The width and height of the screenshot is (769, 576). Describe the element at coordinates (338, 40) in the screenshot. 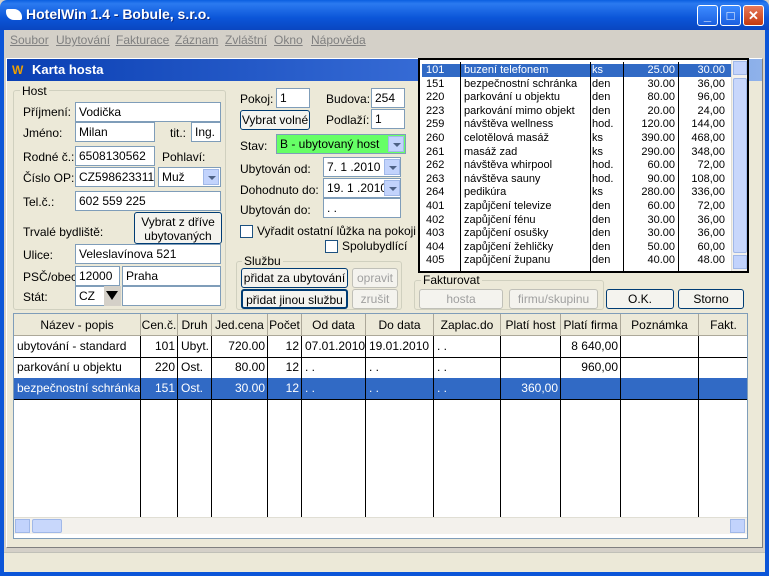

I see `menu-napoveda: Nápověda` at that location.